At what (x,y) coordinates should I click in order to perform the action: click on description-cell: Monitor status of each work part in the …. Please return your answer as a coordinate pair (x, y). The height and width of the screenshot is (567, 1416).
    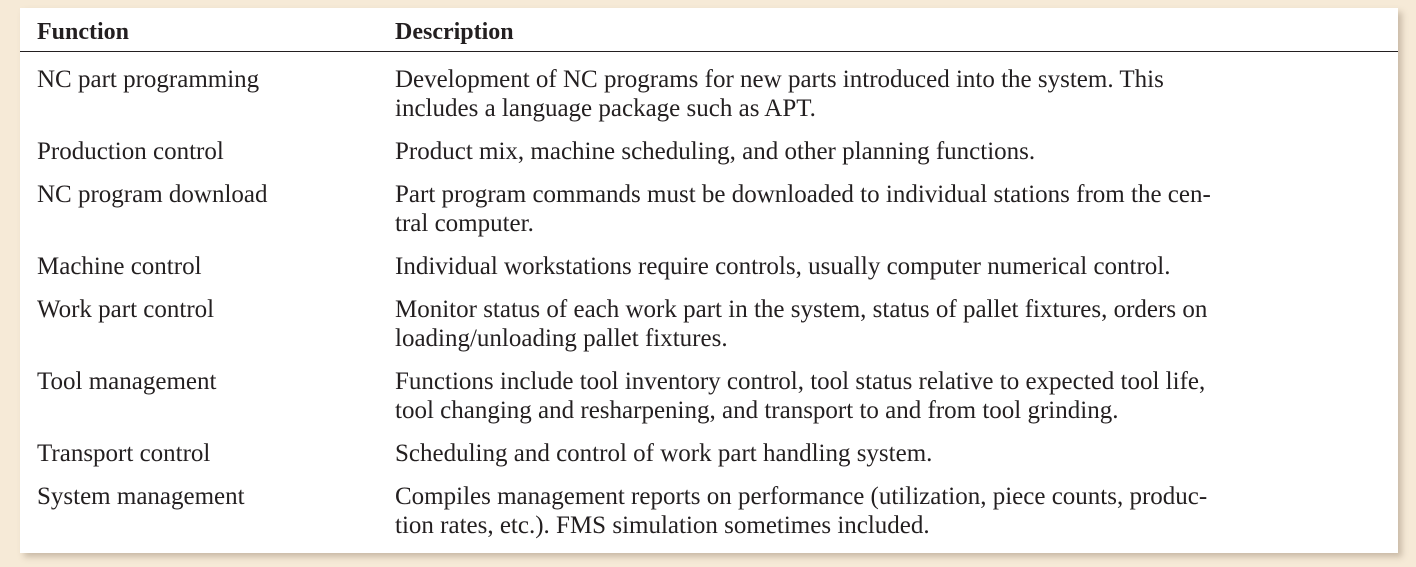
    Looking at the image, I should click on (882, 324).